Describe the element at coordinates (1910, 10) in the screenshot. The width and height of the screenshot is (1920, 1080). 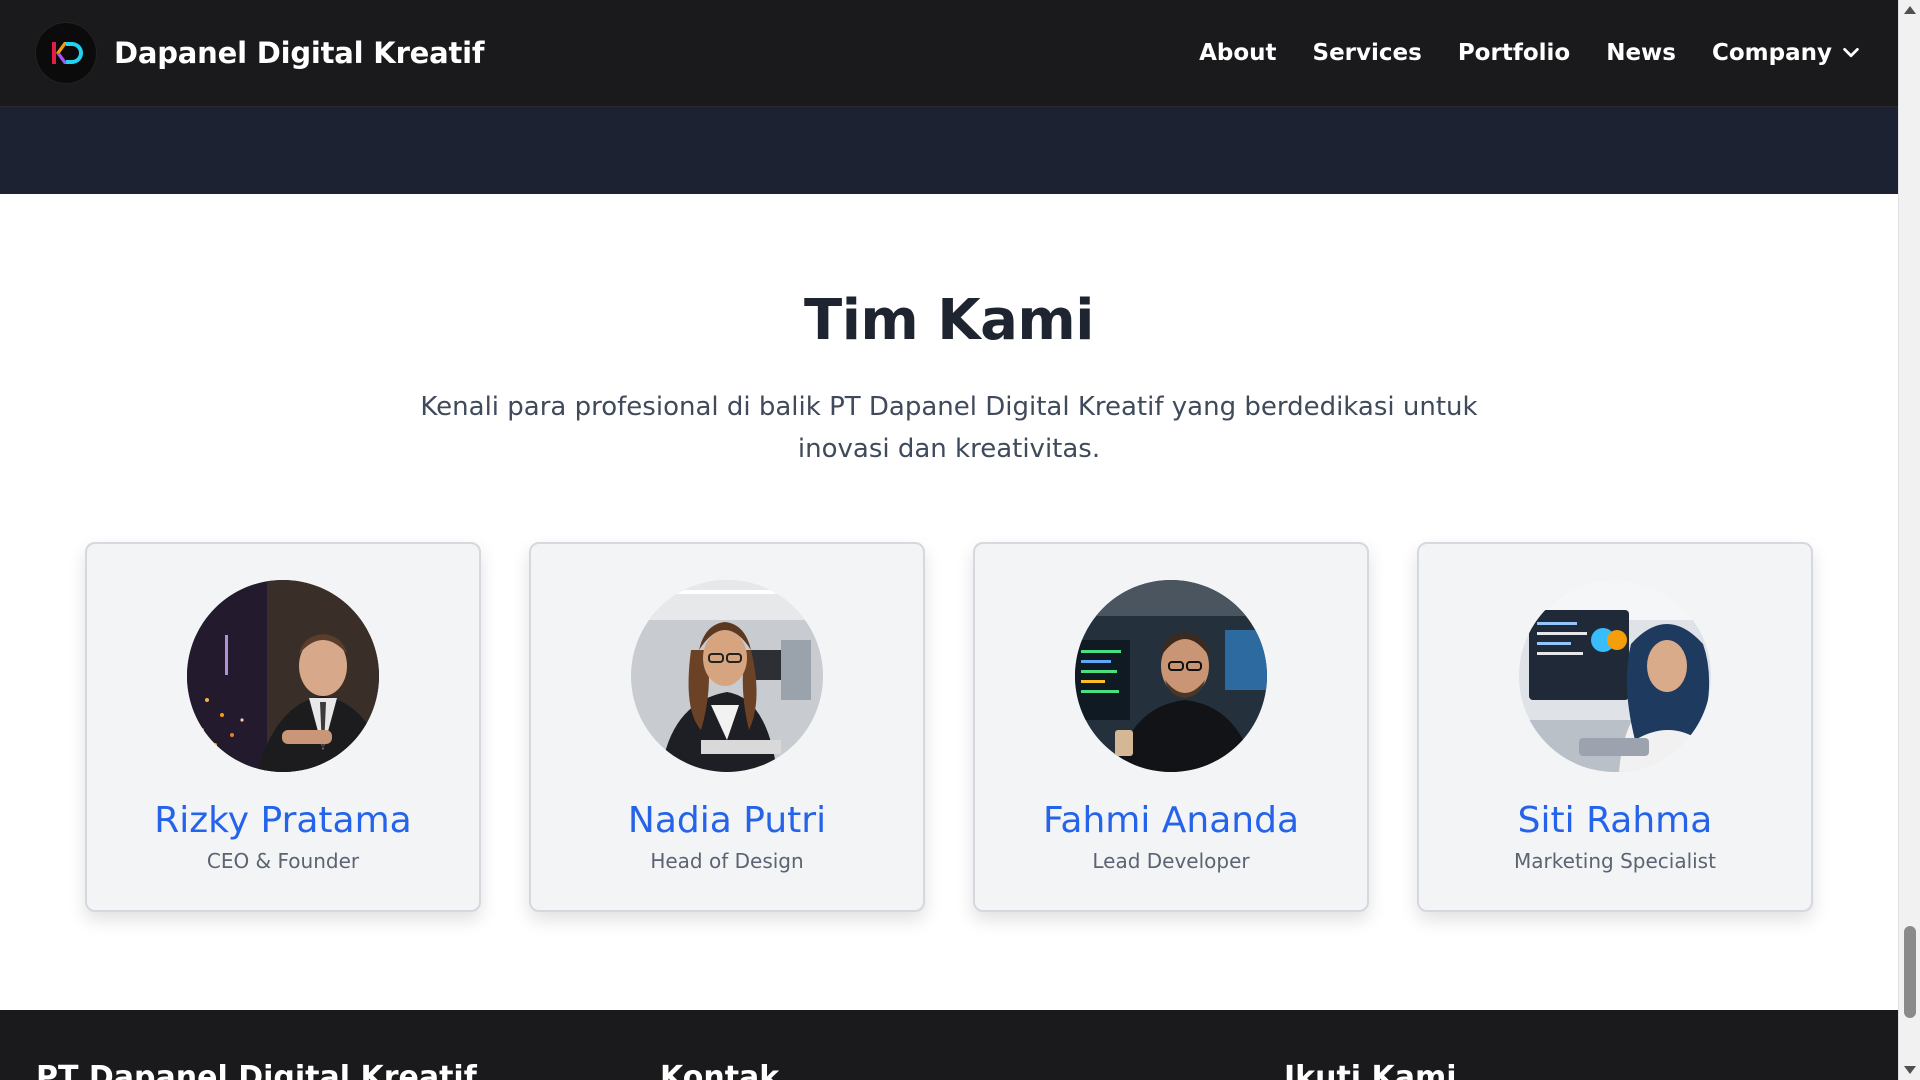
I see `scroll-up-arrow-icon` at that location.